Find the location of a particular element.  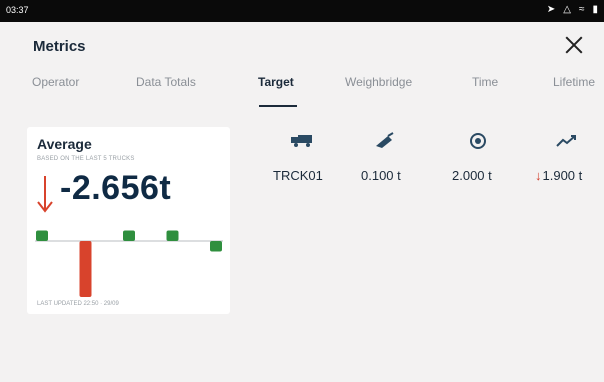

tab-target: Target is located at coordinates (276, 82).